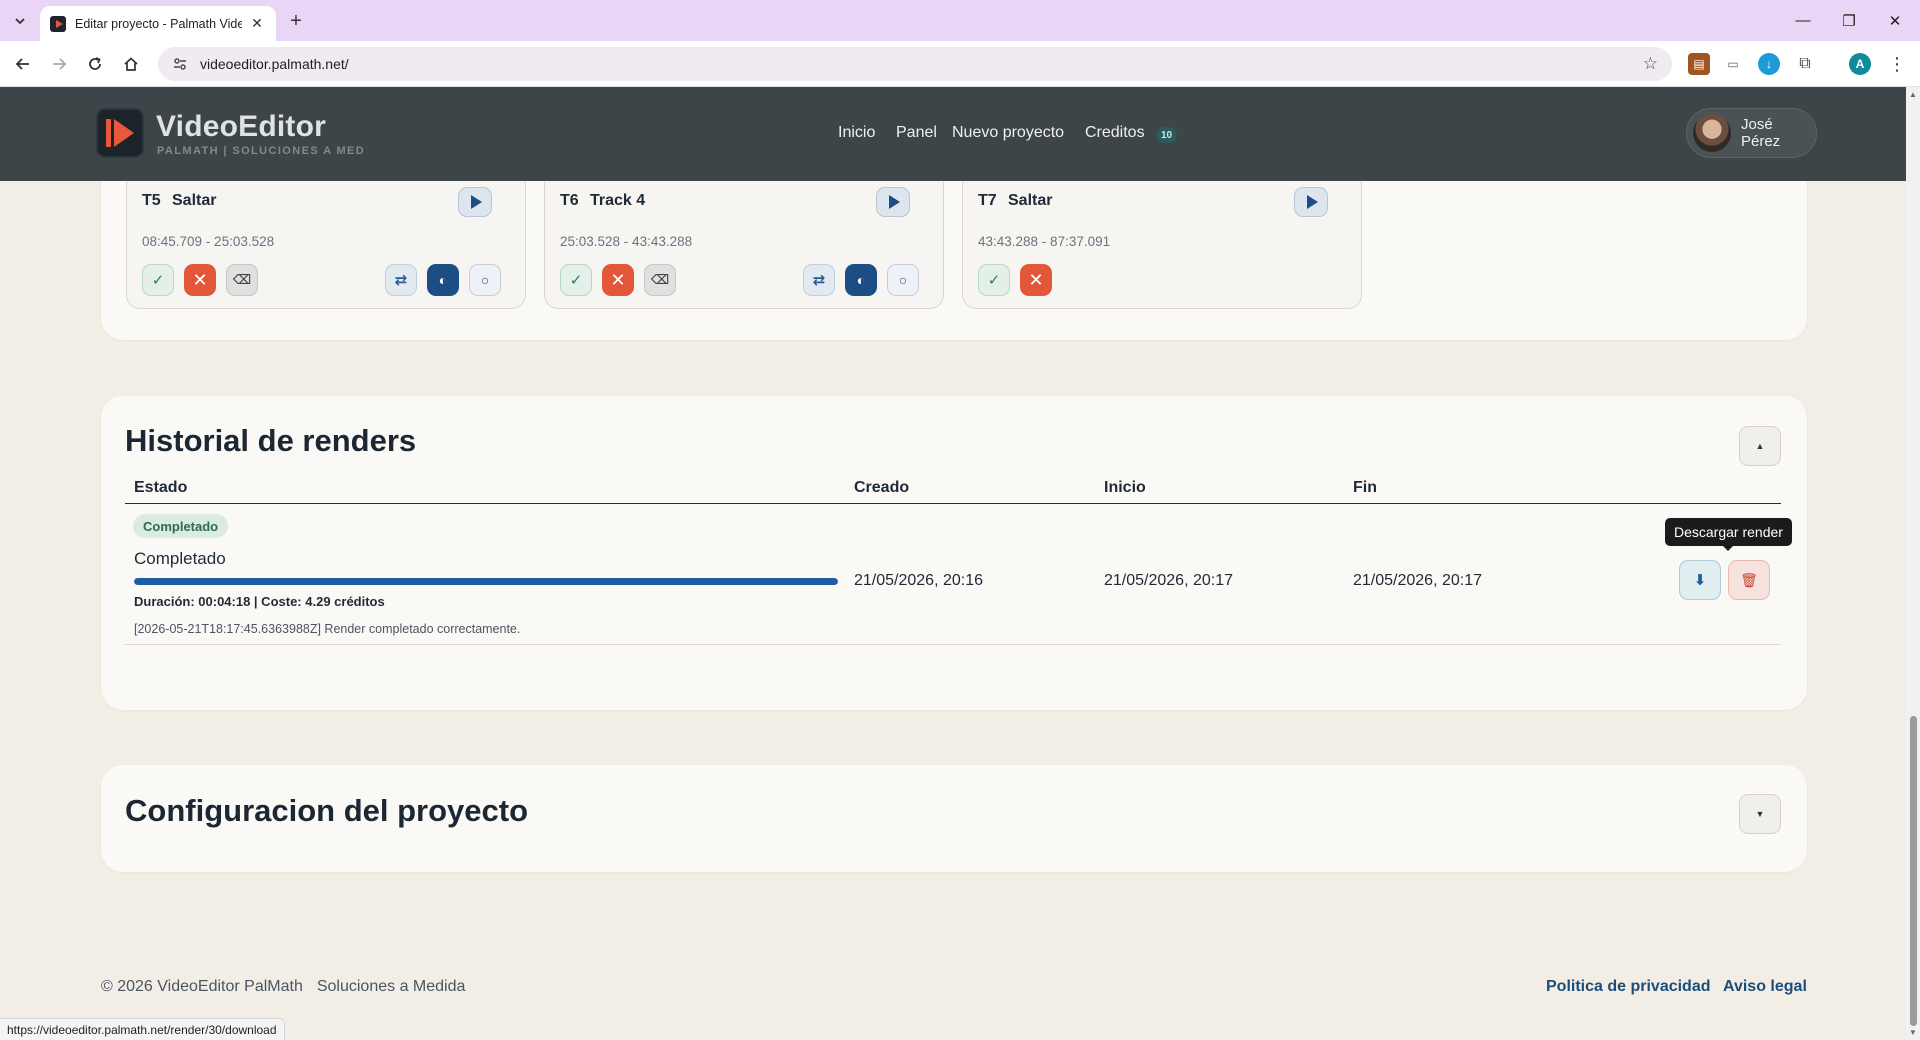 The height and width of the screenshot is (1040, 1920). Describe the element at coordinates (1365, 487) in the screenshot. I see `column-fin: Fin` at that location.